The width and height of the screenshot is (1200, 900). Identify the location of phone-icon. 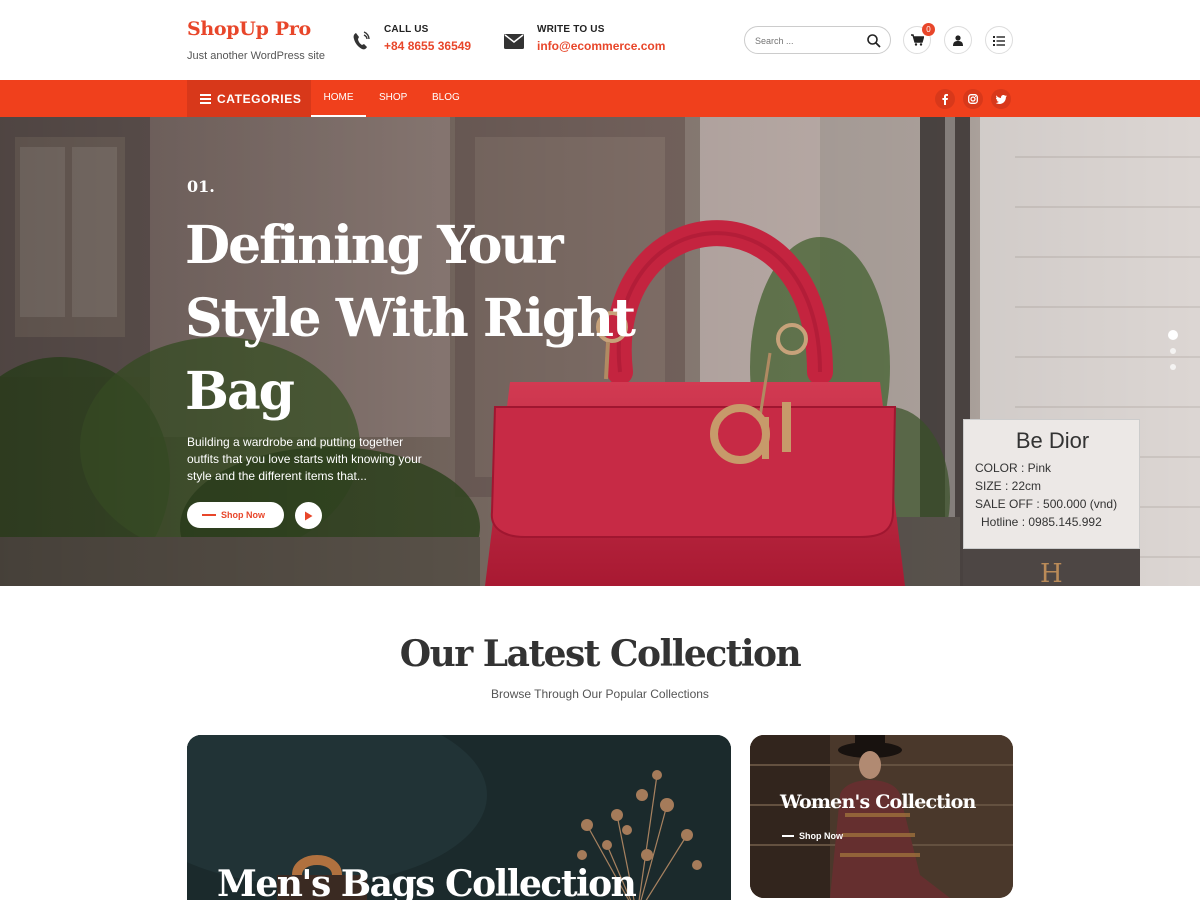
(361, 41).